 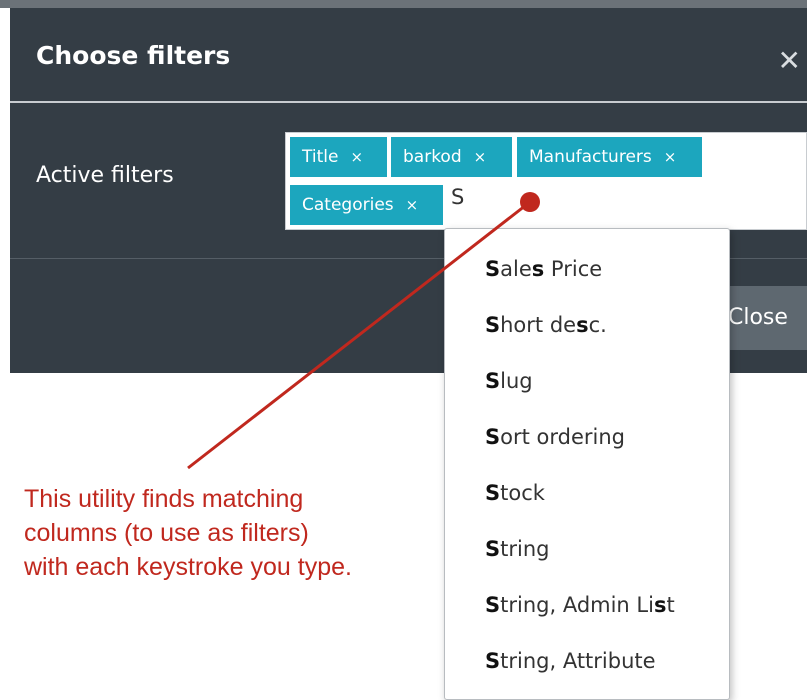 I want to click on item-text: ale, so click(x=516, y=269).